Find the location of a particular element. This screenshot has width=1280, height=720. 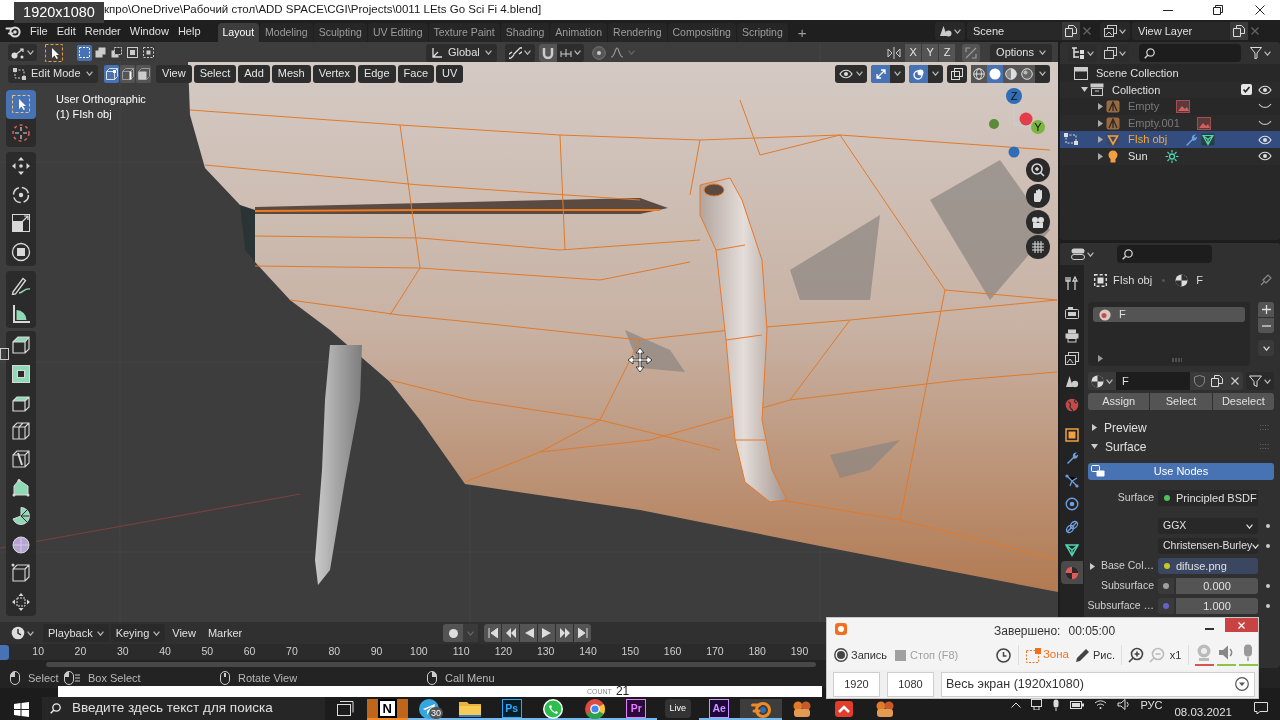

axis-toggle: Z is located at coordinates (947, 52).